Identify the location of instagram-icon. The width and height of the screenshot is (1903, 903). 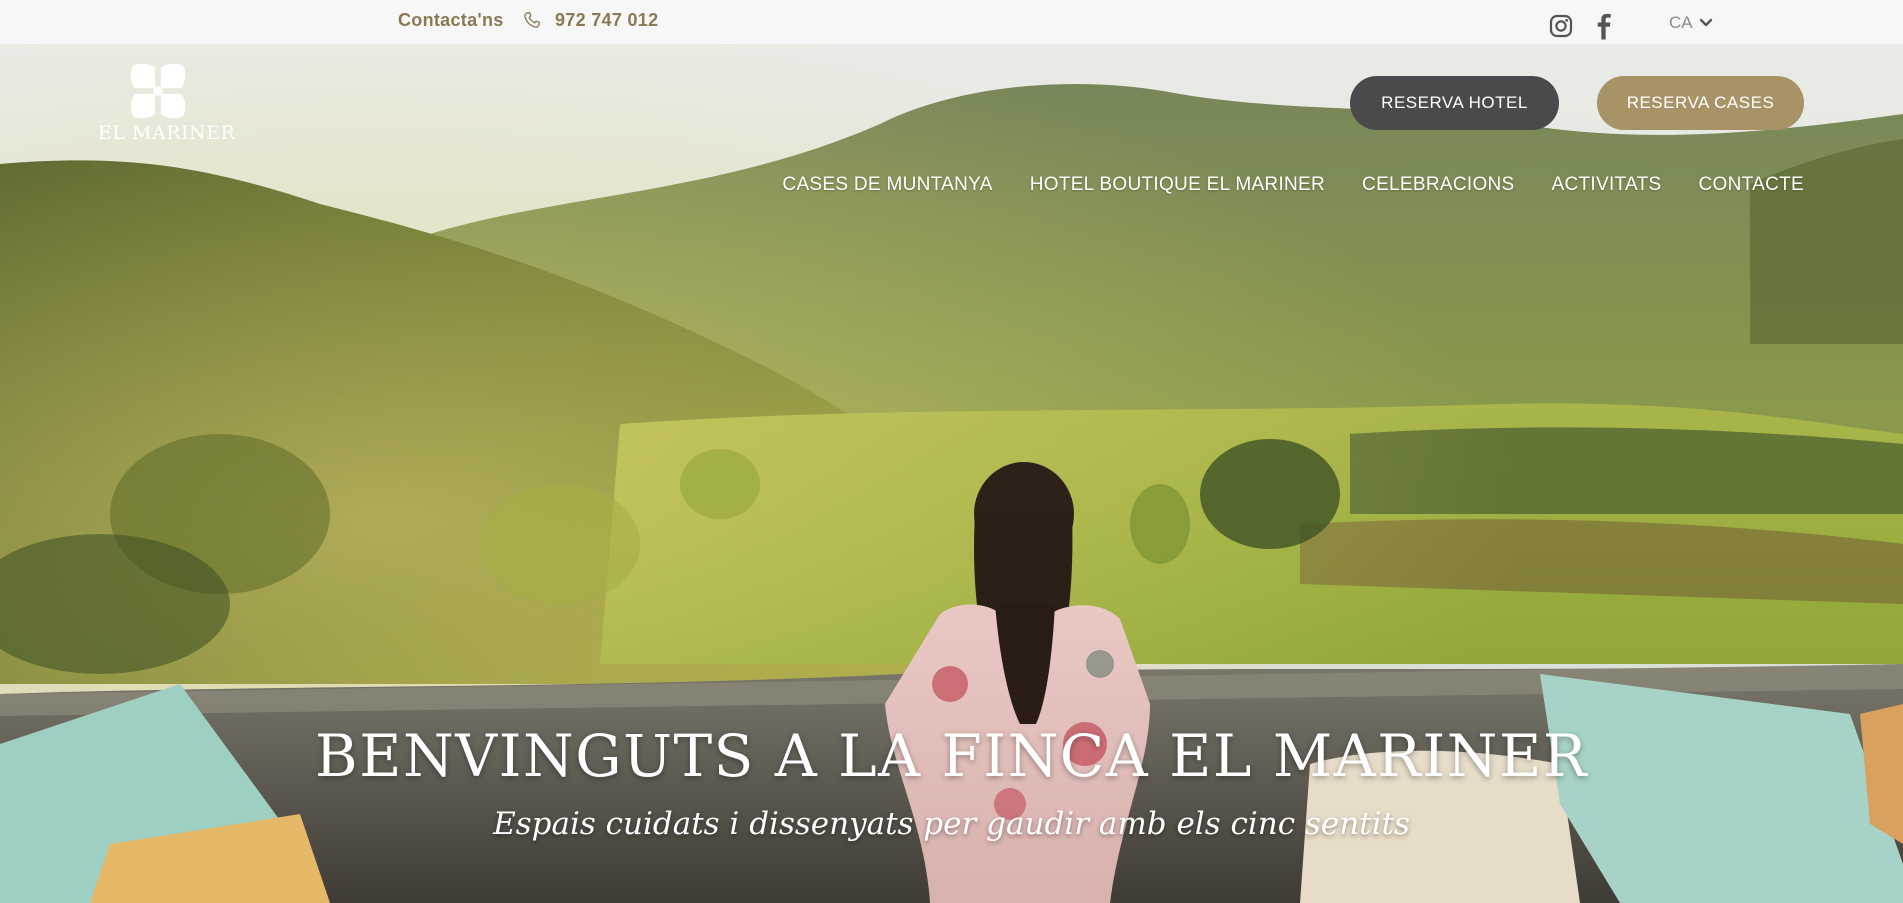
(1561, 26).